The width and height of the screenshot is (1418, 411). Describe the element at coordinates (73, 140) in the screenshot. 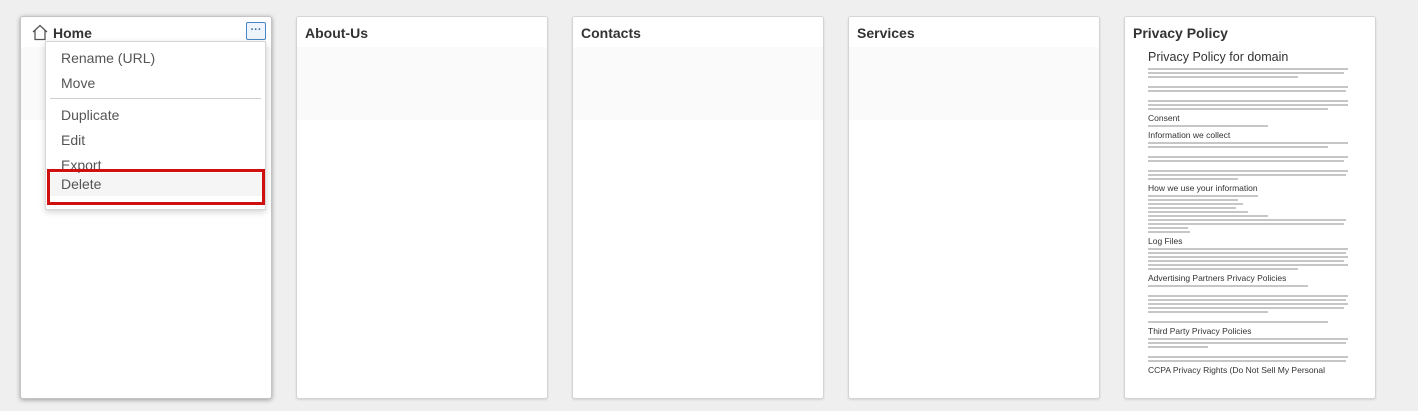

I see `menu-item-edit: Edit` at that location.